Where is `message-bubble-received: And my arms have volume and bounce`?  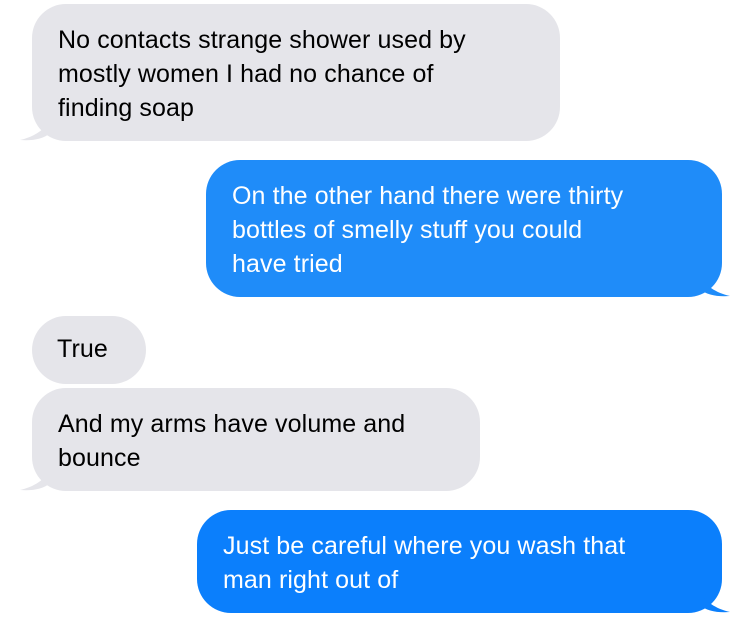
message-bubble-received: And my arms have volume and bounce is located at coordinates (256, 439).